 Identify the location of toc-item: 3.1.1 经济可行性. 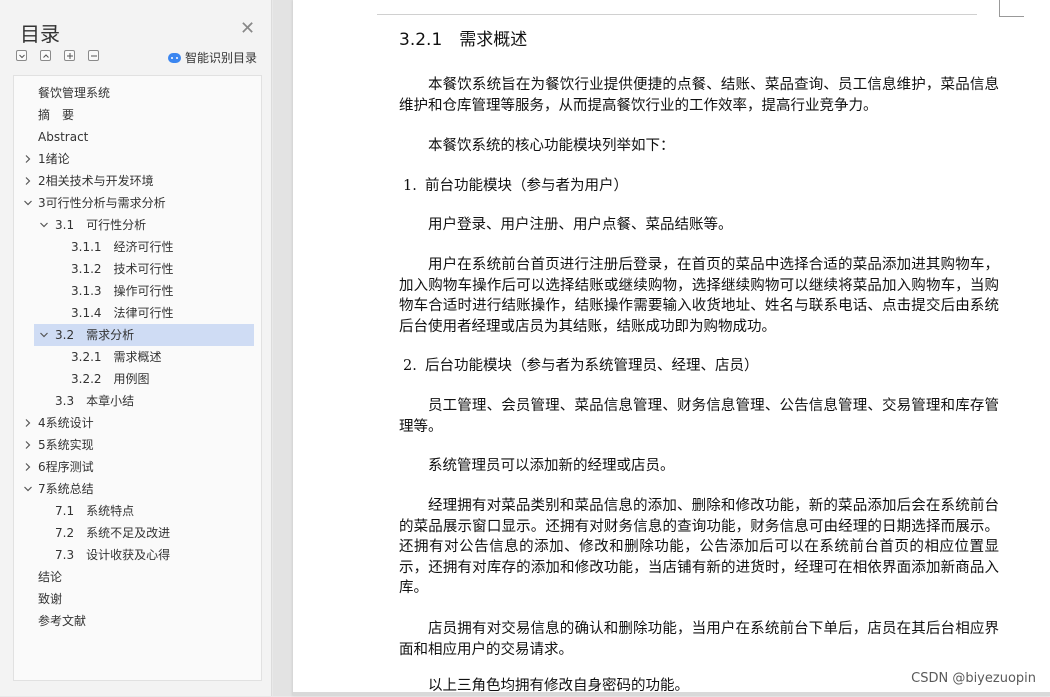
(137, 247).